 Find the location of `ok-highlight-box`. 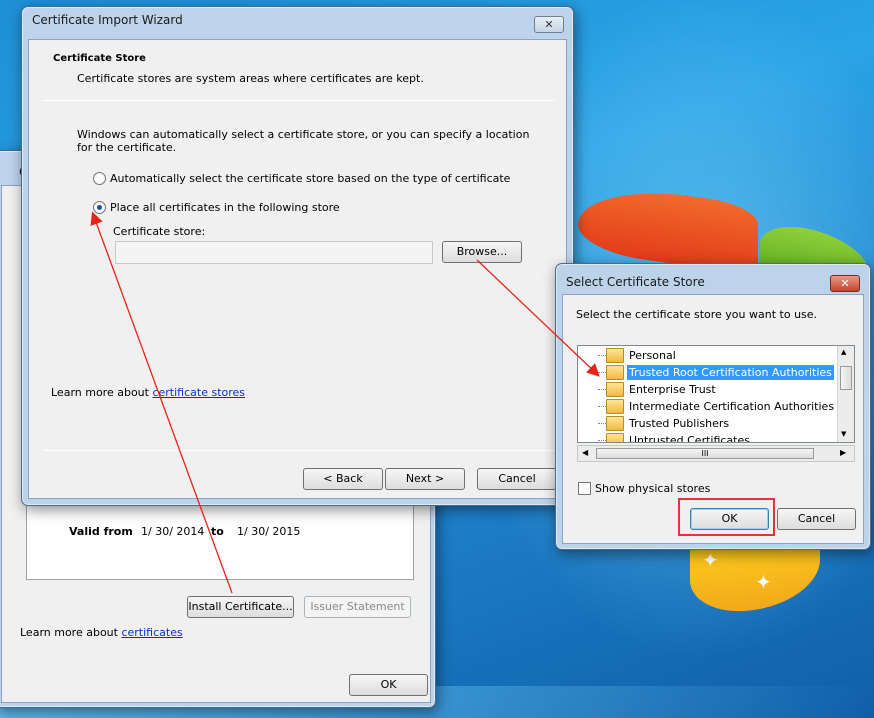

ok-highlight-box is located at coordinates (726, 517).